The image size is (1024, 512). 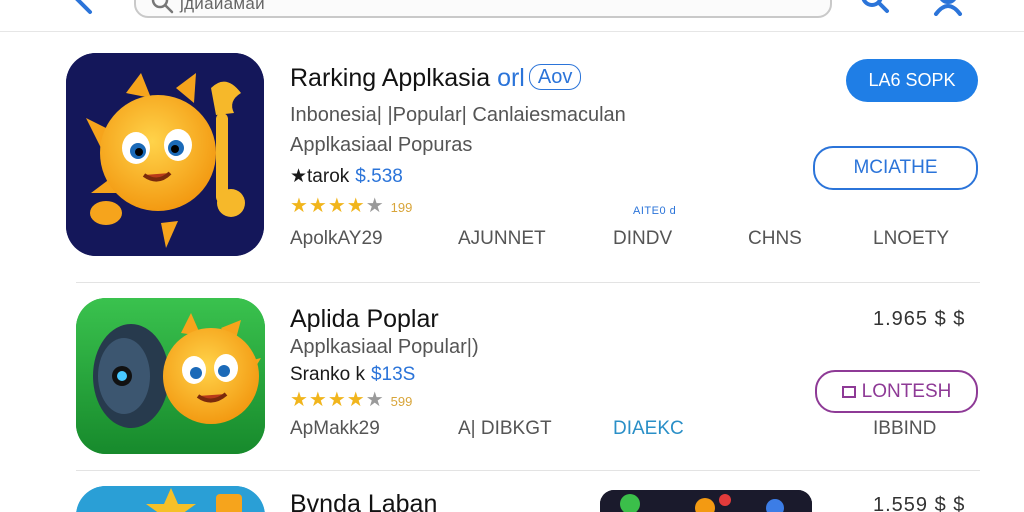 What do you see at coordinates (648, 428) in the screenshot?
I see `meta-item: DIAEKC` at bounding box center [648, 428].